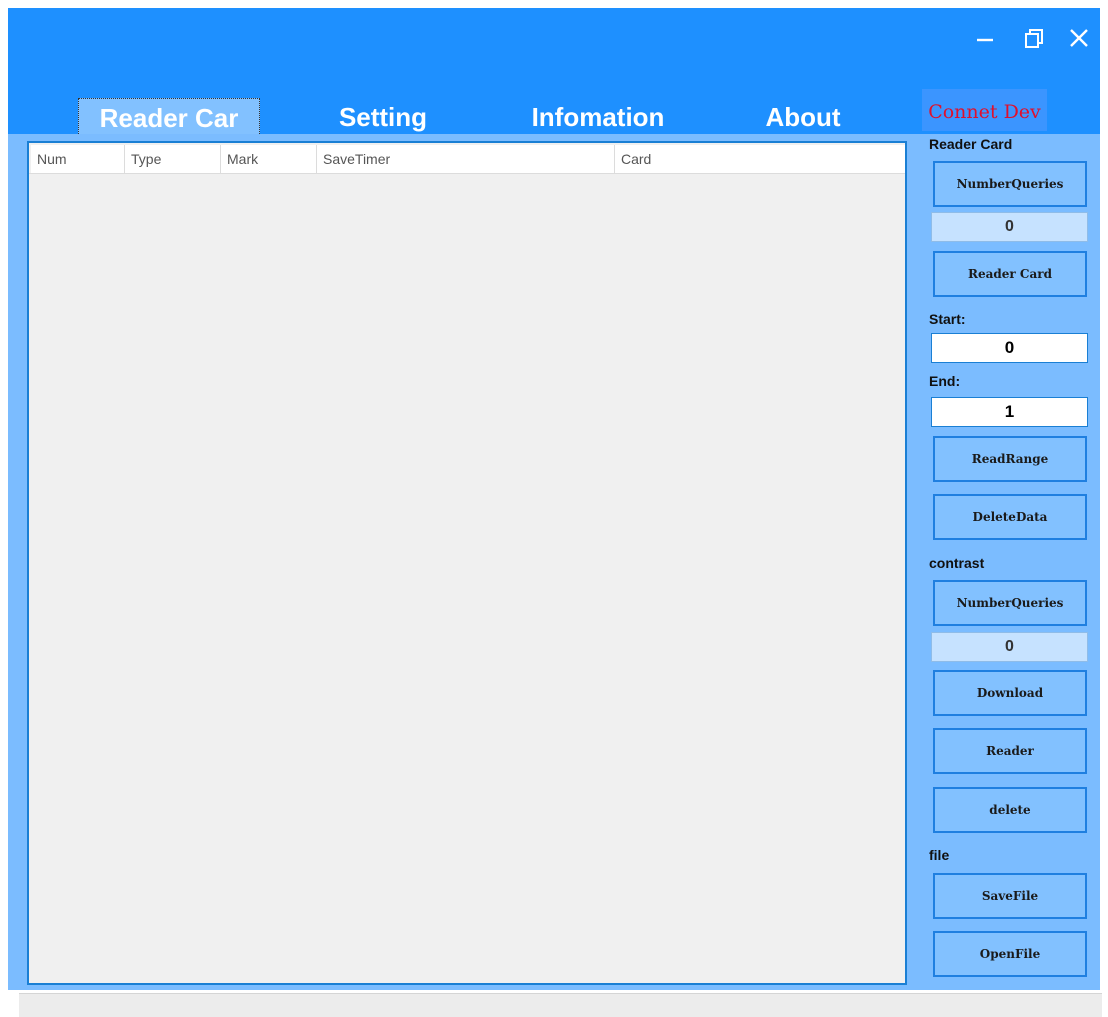 The image size is (1108, 1017). I want to click on connect-device-button: Connet Dev, so click(984, 110).